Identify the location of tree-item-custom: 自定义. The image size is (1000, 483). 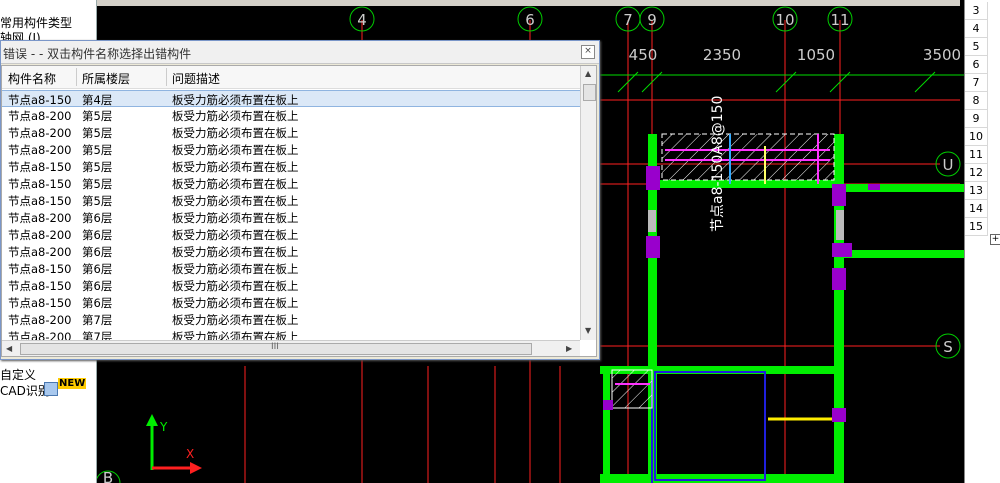
(18, 374).